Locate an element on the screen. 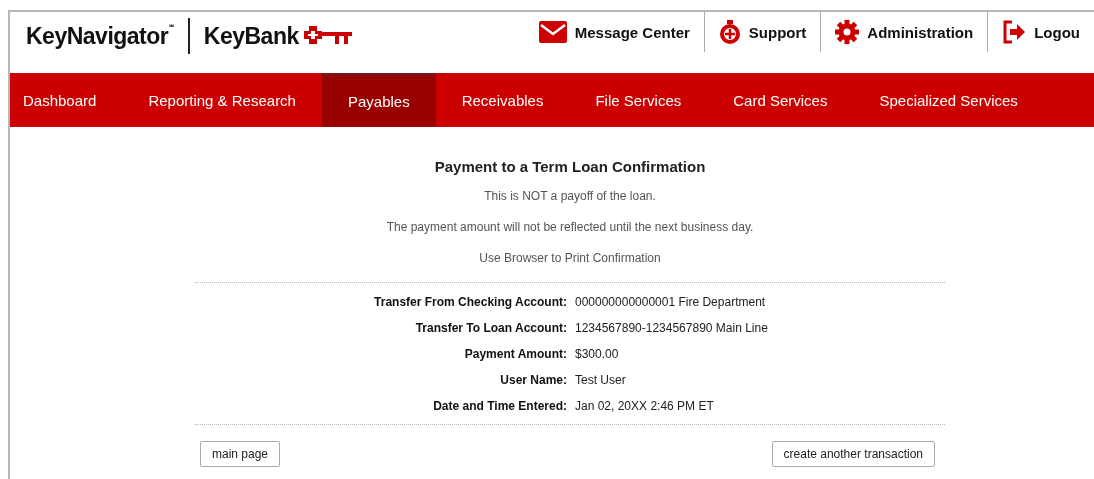  link-label: Message Center is located at coordinates (632, 32).